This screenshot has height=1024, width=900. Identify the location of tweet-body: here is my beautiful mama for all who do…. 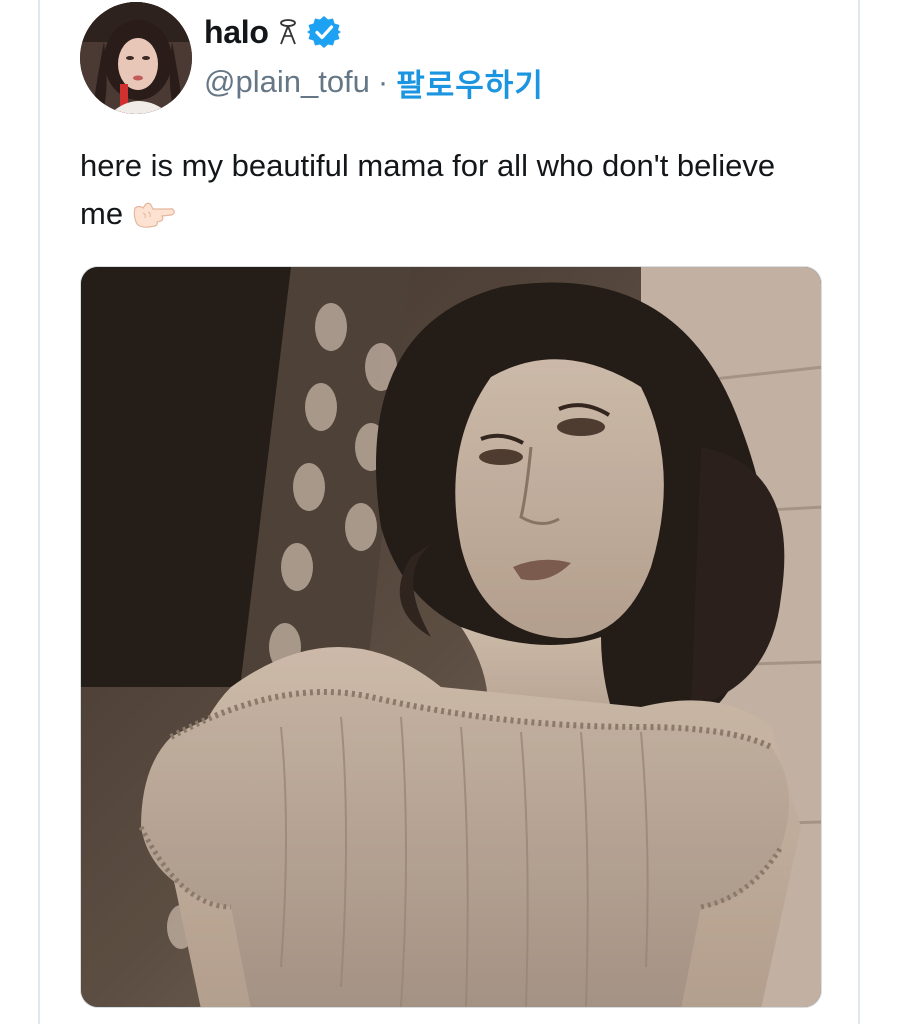
(428, 189).